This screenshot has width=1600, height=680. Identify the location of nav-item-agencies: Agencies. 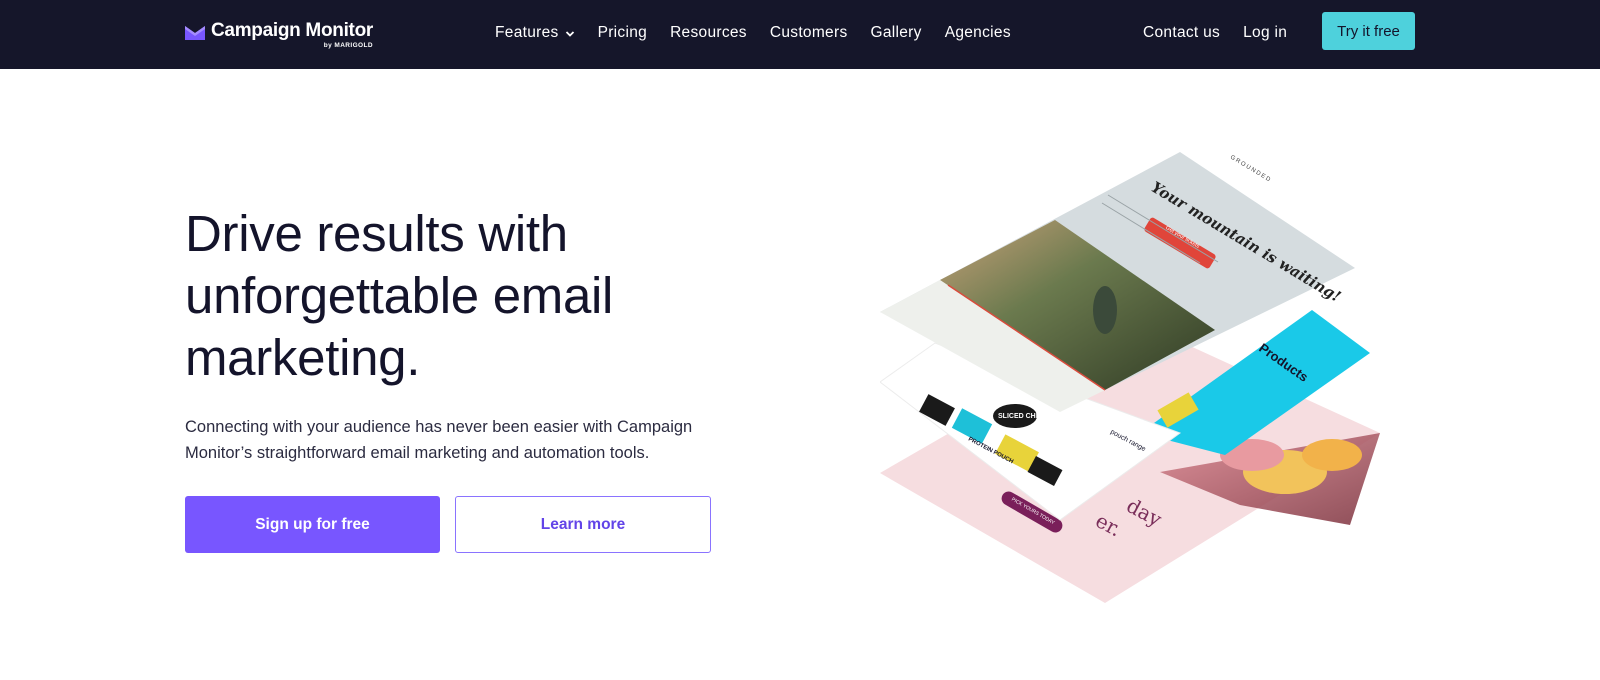
(978, 33).